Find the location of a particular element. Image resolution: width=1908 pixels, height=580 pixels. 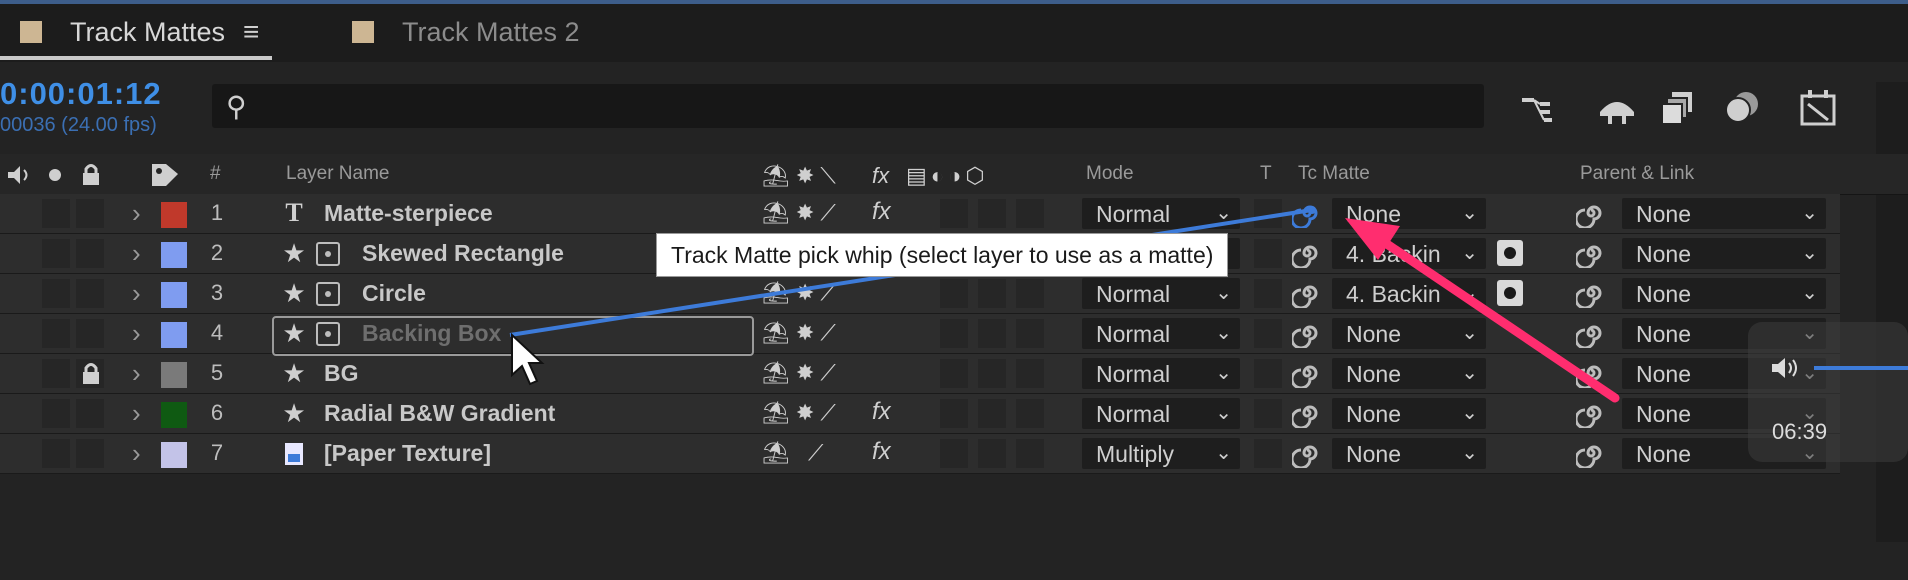

pick-whip-end is located at coordinates (1312, 210).